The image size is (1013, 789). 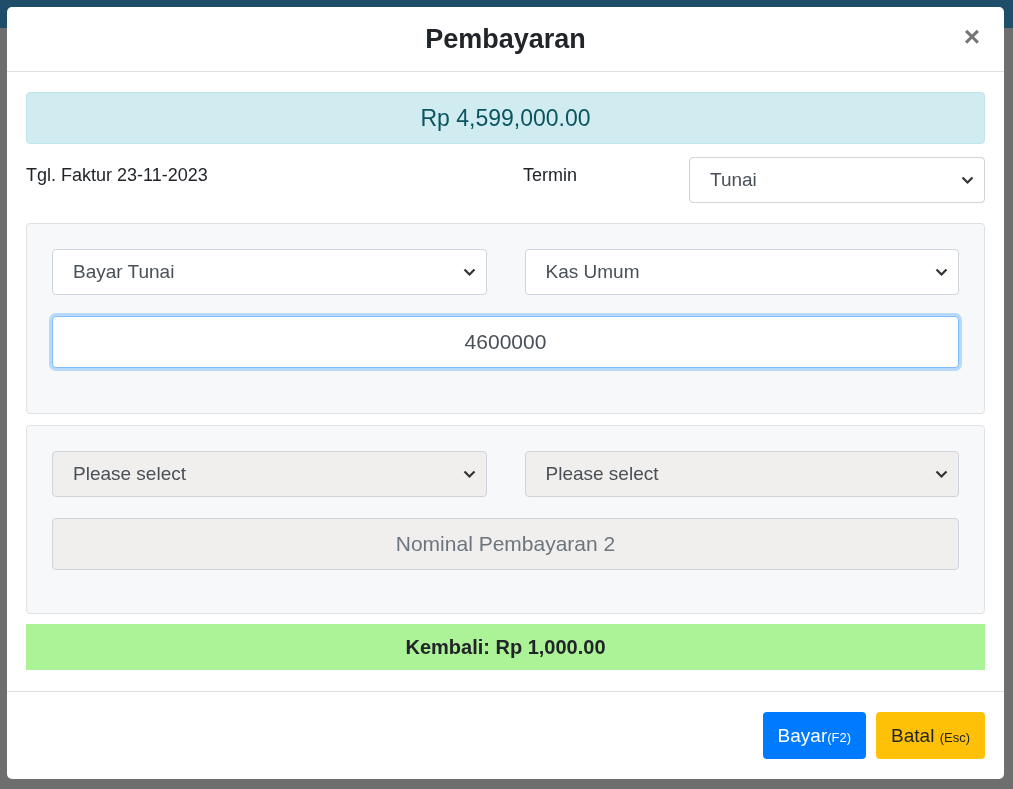 What do you see at coordinates (505, 118) in the screenshot?
I see `total-amount: Rp 4,599,000.00` at bounding box center [505, 118].